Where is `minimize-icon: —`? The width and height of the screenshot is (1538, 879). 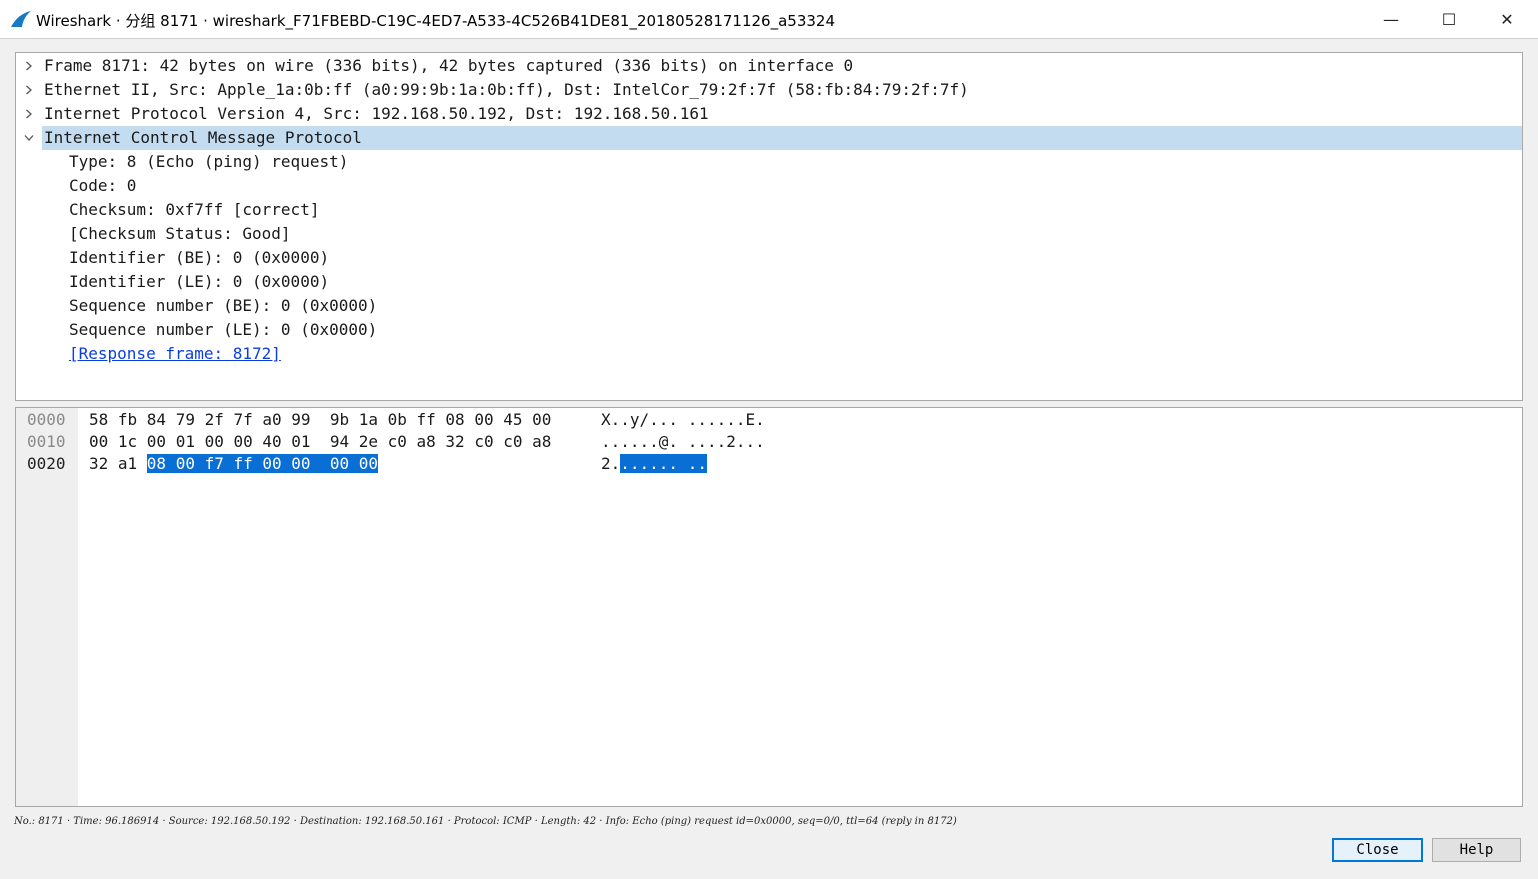 minimize-icon: — is located at coordinates (1391, 19).